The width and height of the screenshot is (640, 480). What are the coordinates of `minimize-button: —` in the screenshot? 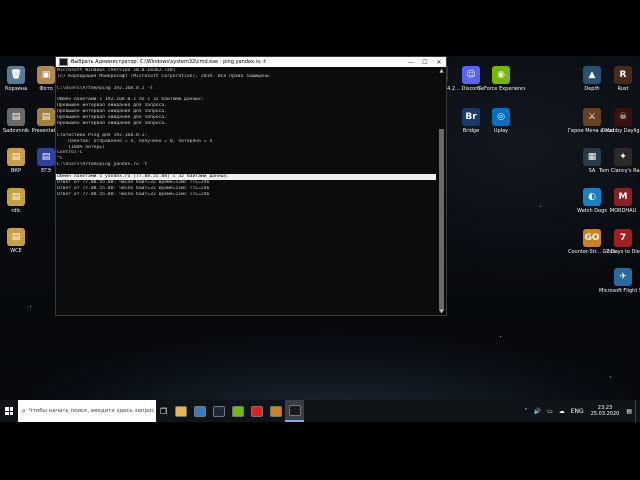 It's located at (411, 62).